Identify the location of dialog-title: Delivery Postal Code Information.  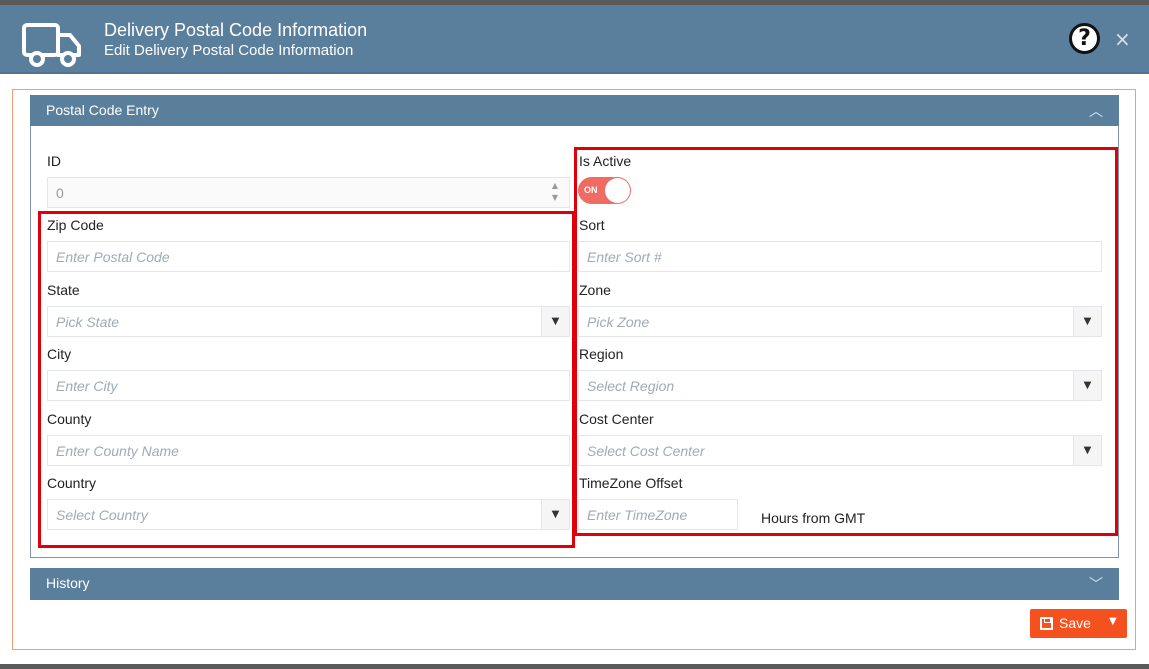
(236, 30).